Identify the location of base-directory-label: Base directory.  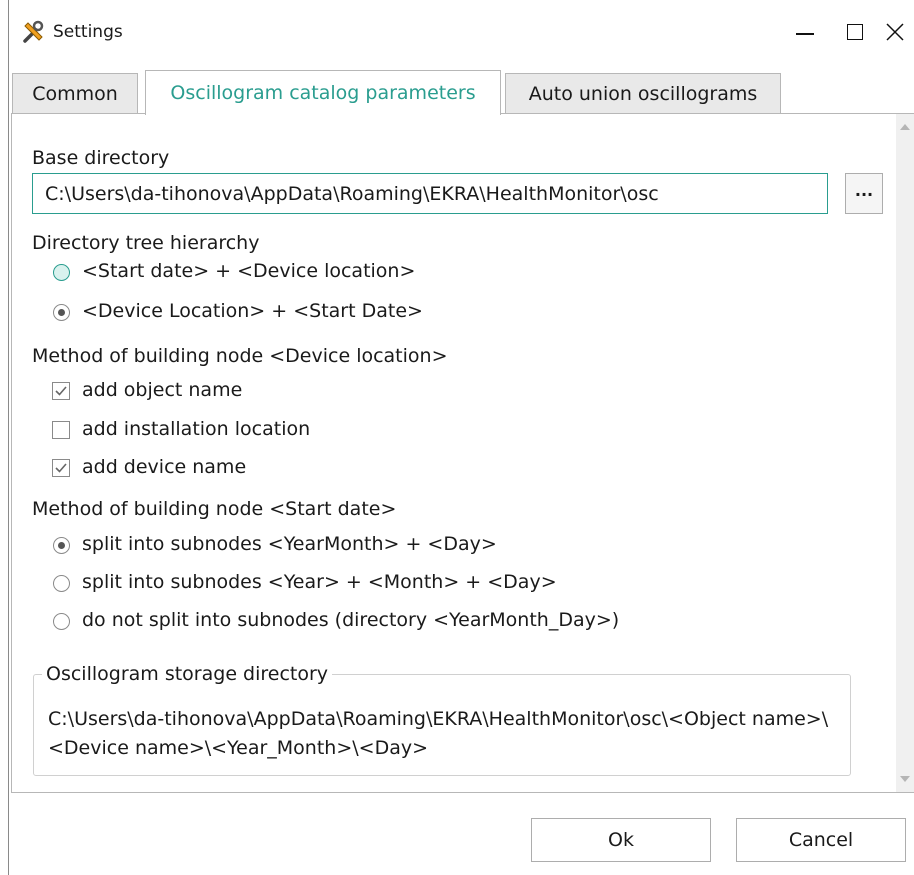
(101, 158).